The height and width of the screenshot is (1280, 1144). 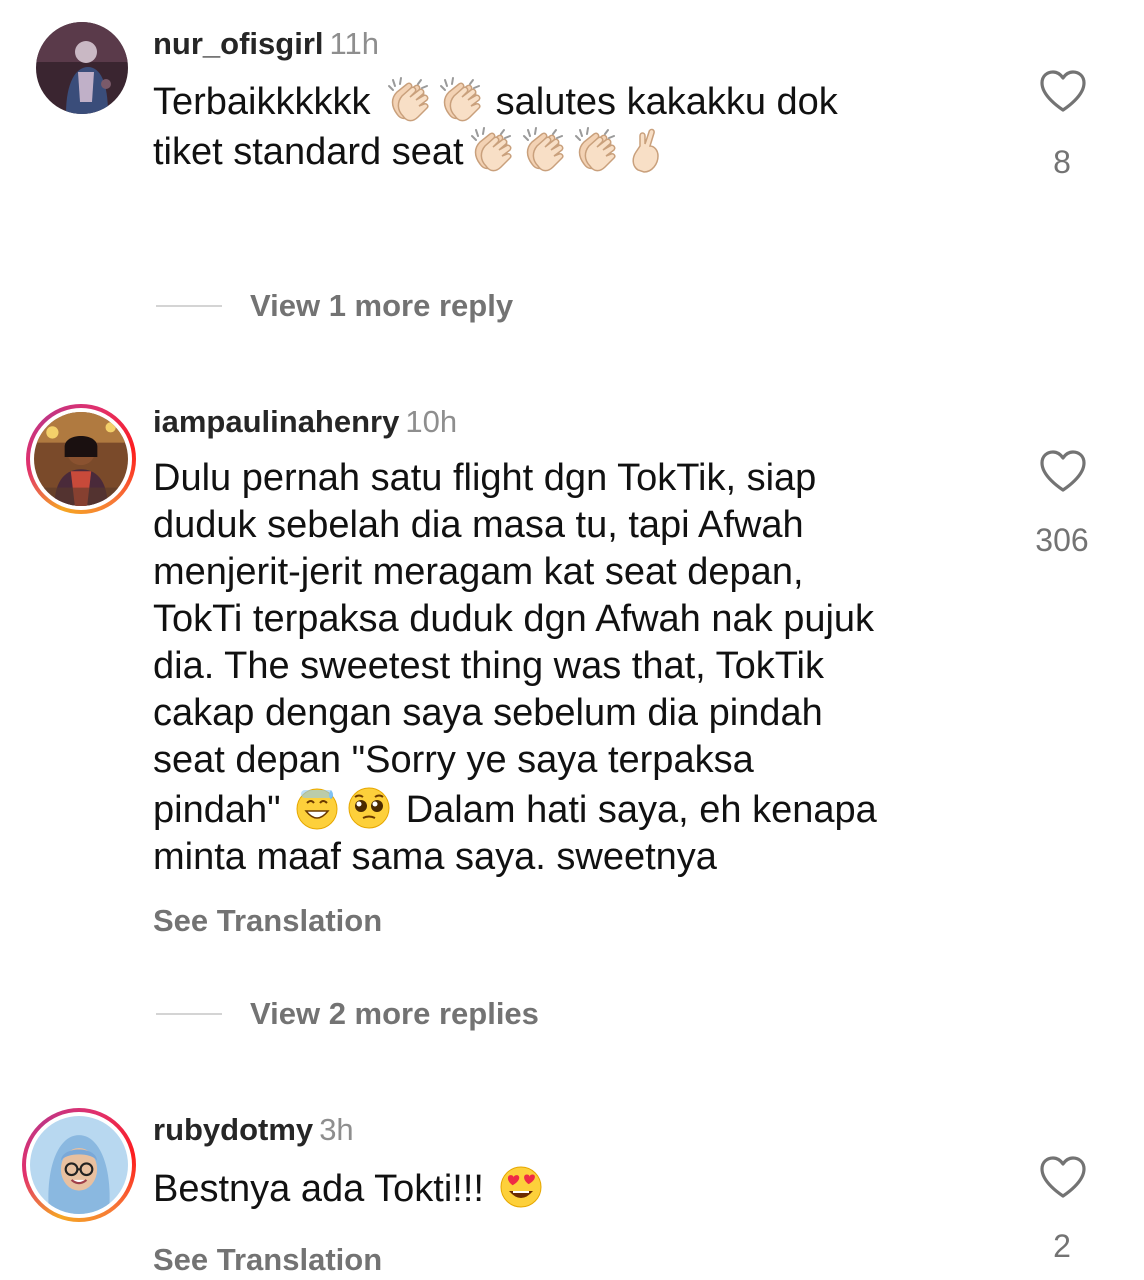 I want to click on username: rubydotmy, so click(x=233, y=1129).